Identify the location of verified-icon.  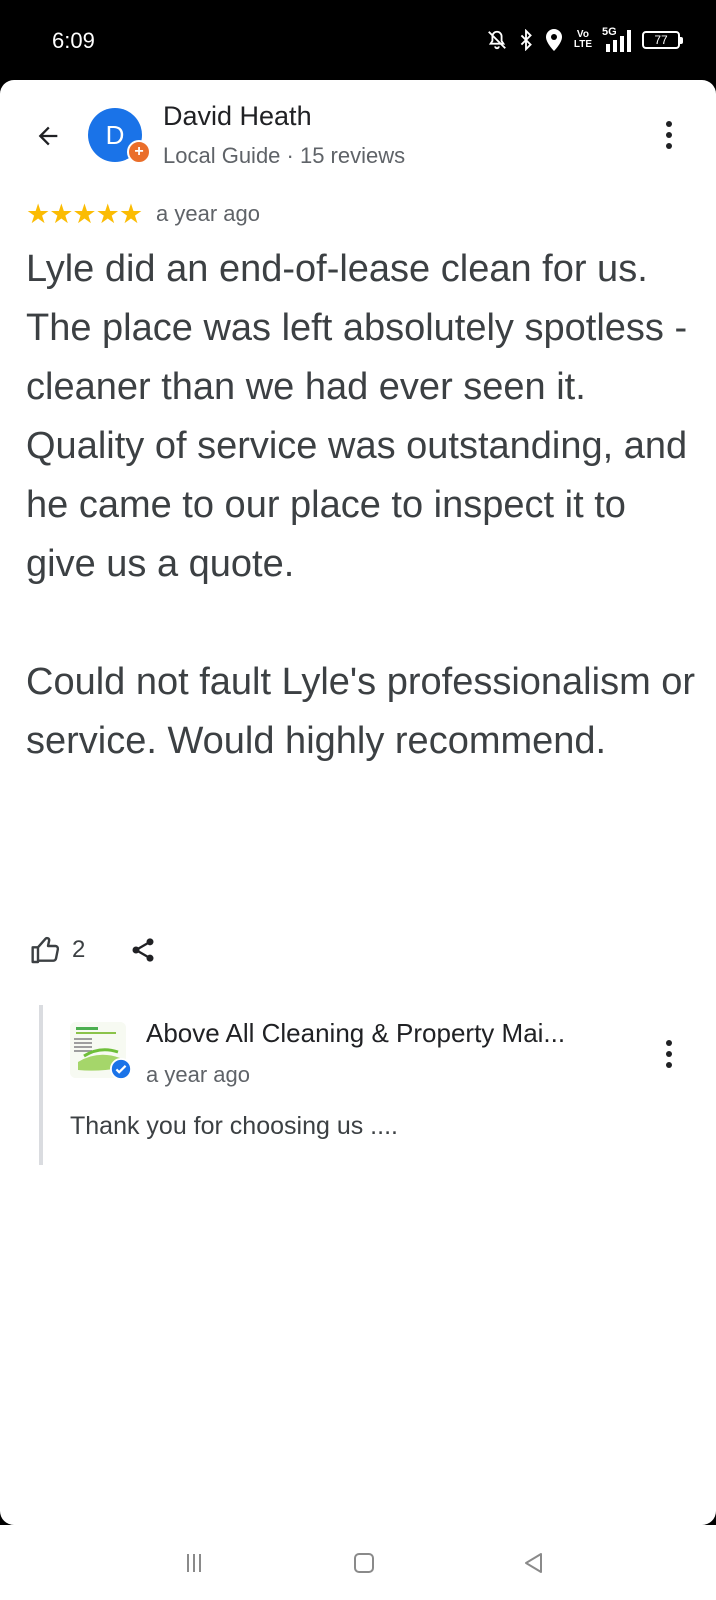
(121, 1069).